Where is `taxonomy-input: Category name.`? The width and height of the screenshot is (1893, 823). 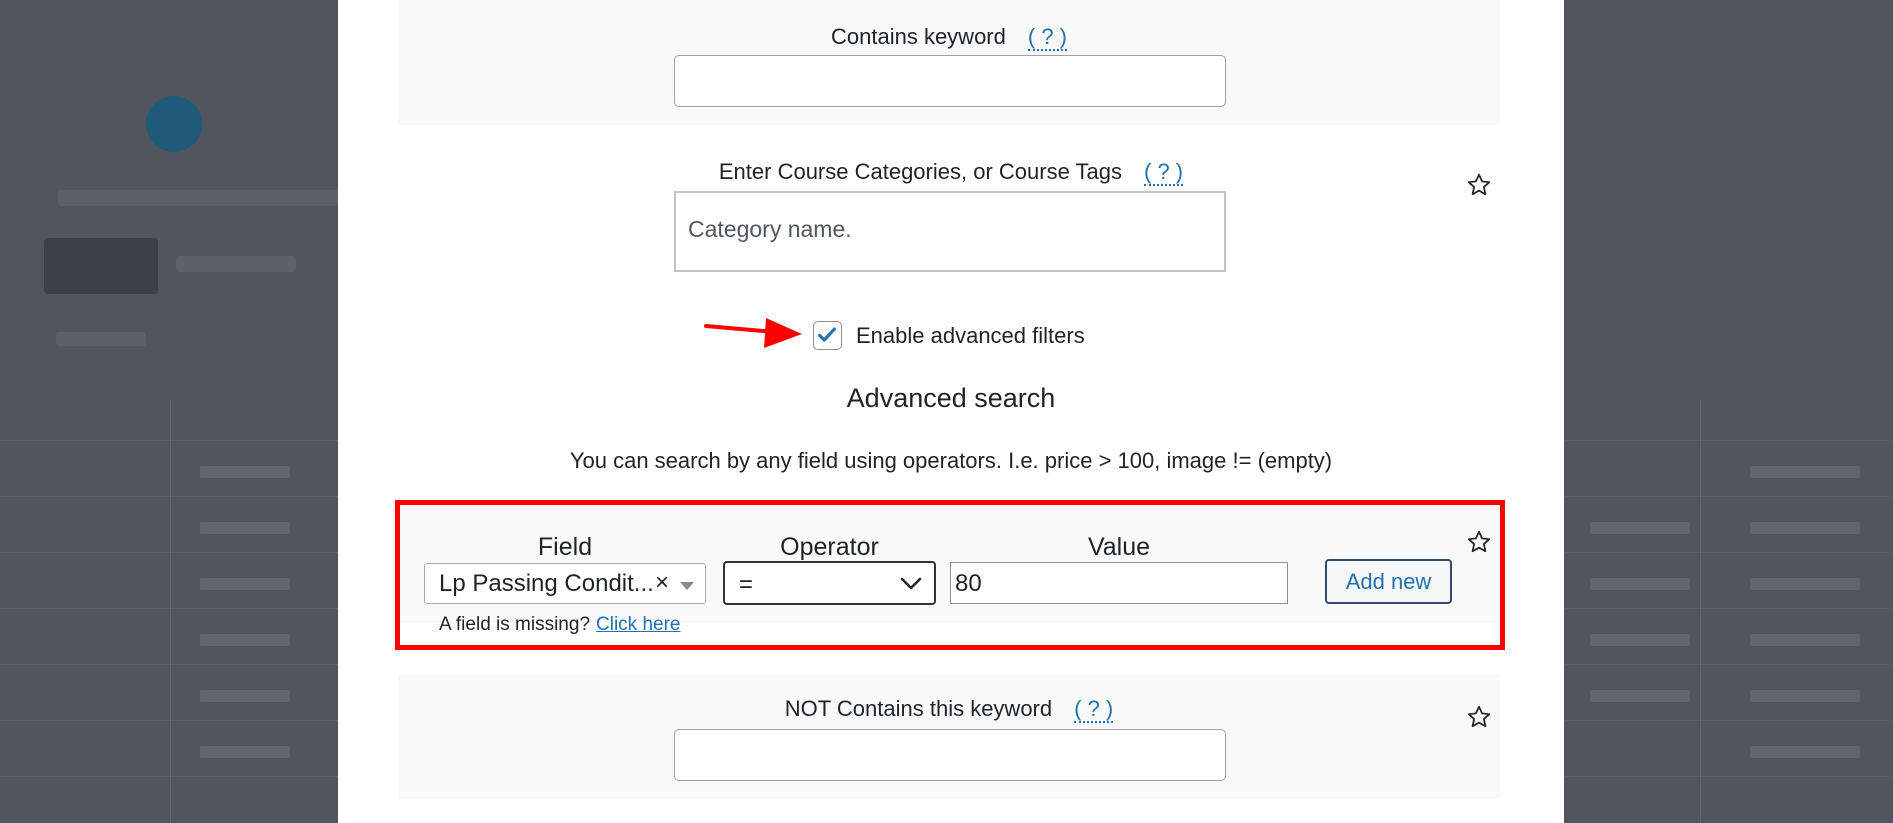 taxonomy-input: Category name. is located at coordinates (950, 231).